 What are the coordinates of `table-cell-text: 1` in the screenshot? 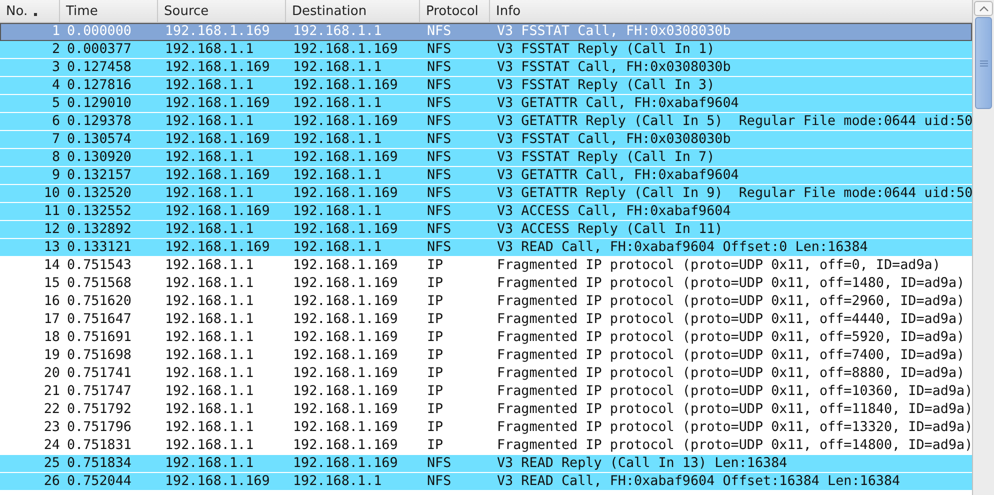 It's located at (55, 31).